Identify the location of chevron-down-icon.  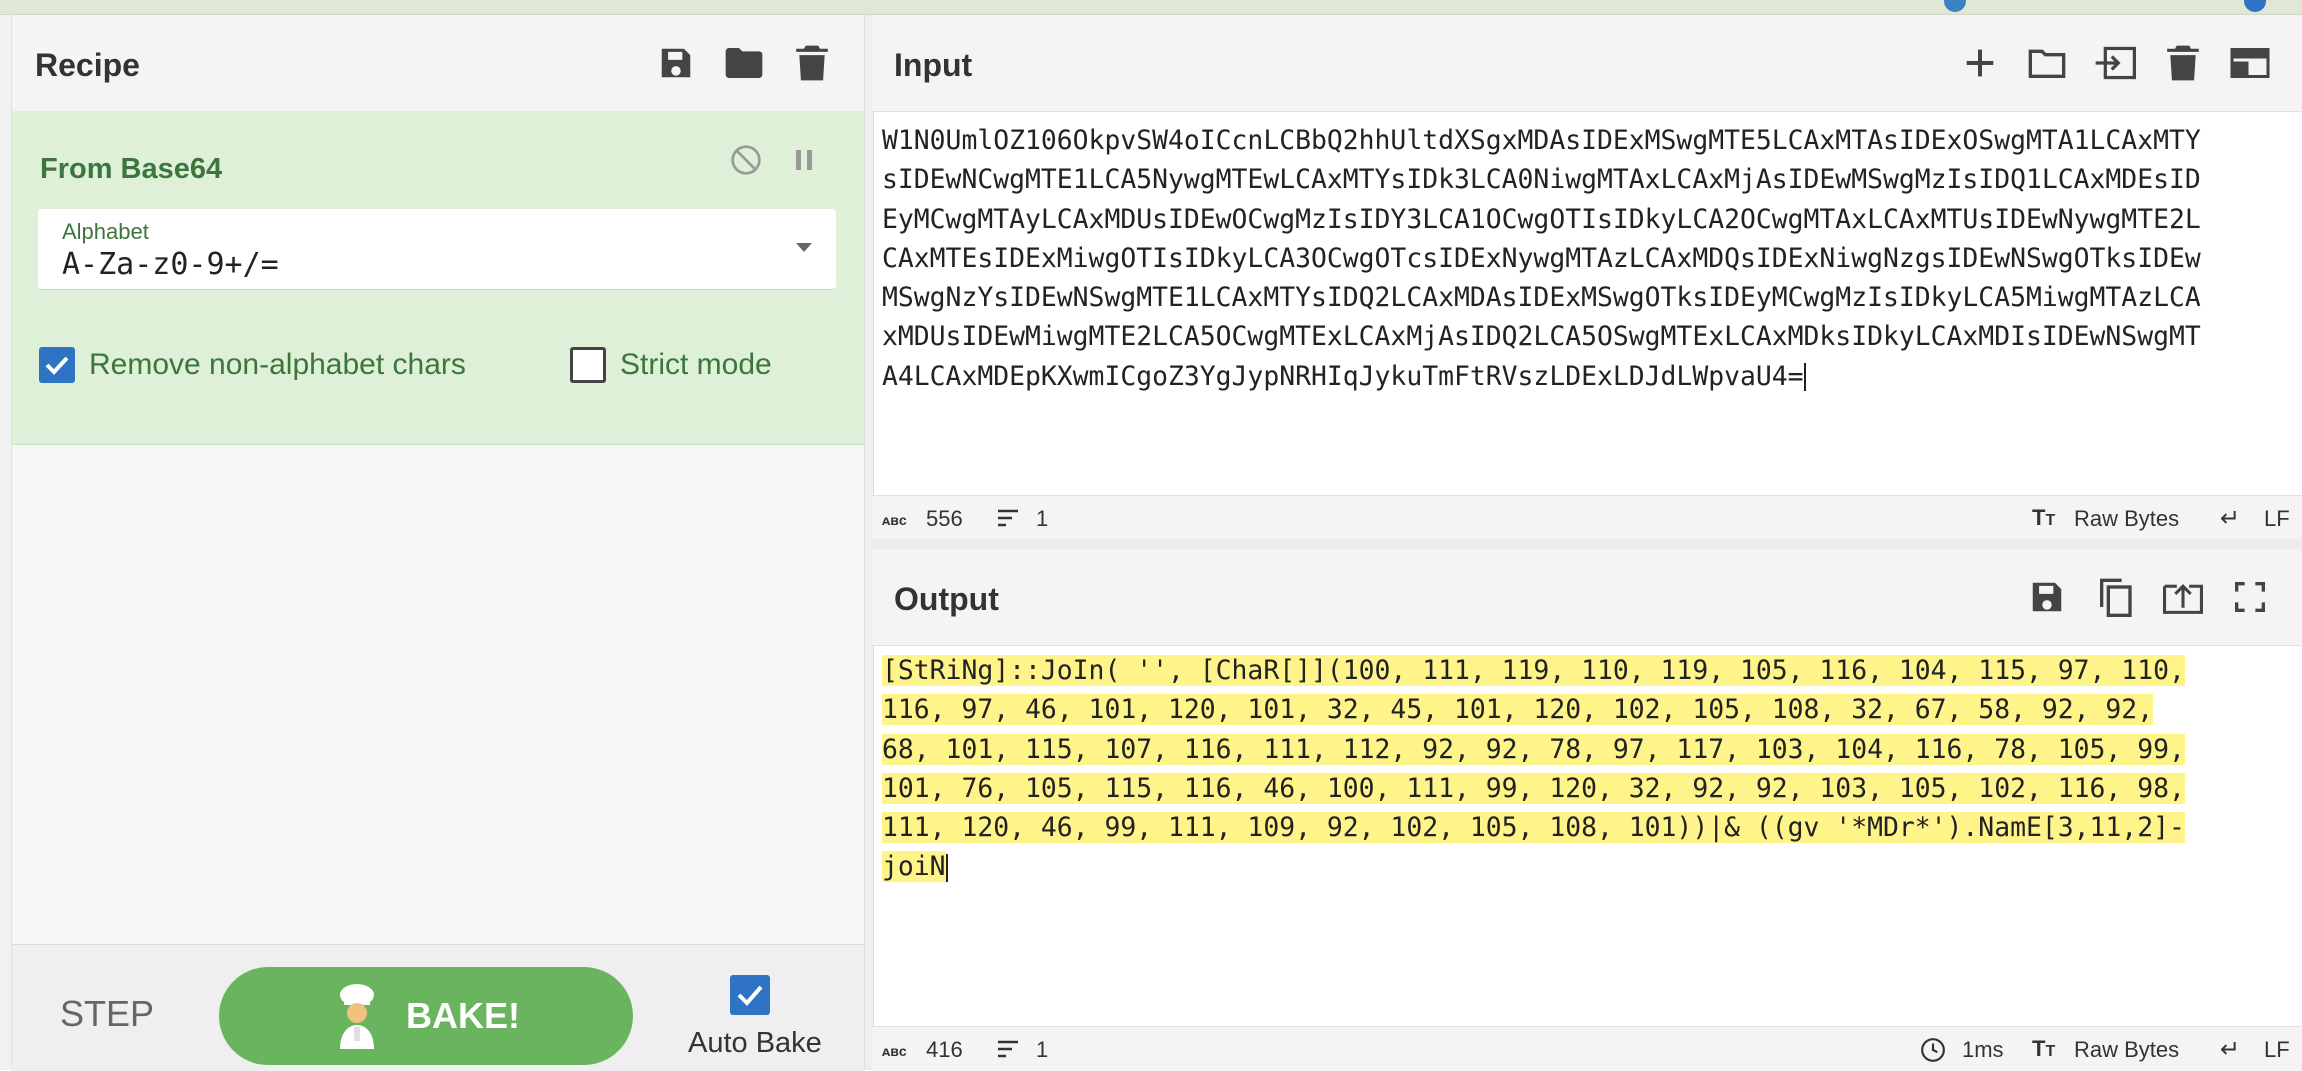
(804, 247).